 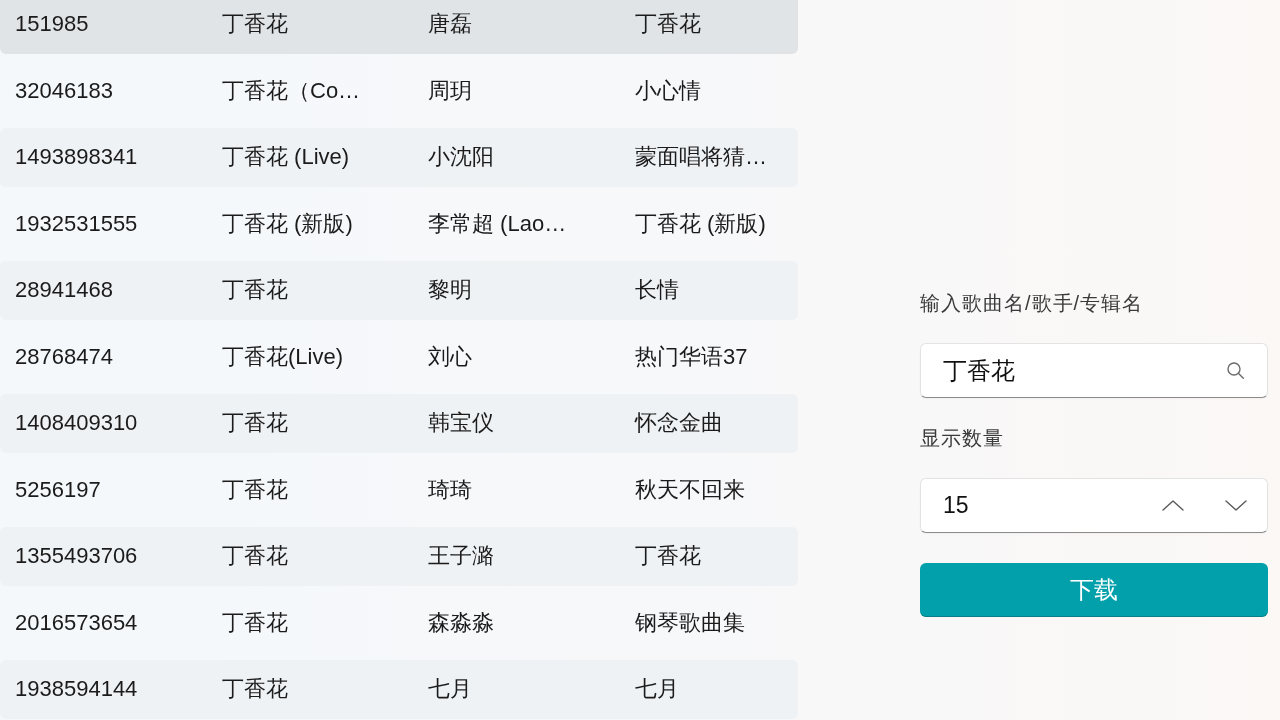 What do you see at coordinates (450, 290) in the screenshot?
I see `table-cell: 黎明` at bounding box center [450, 290].